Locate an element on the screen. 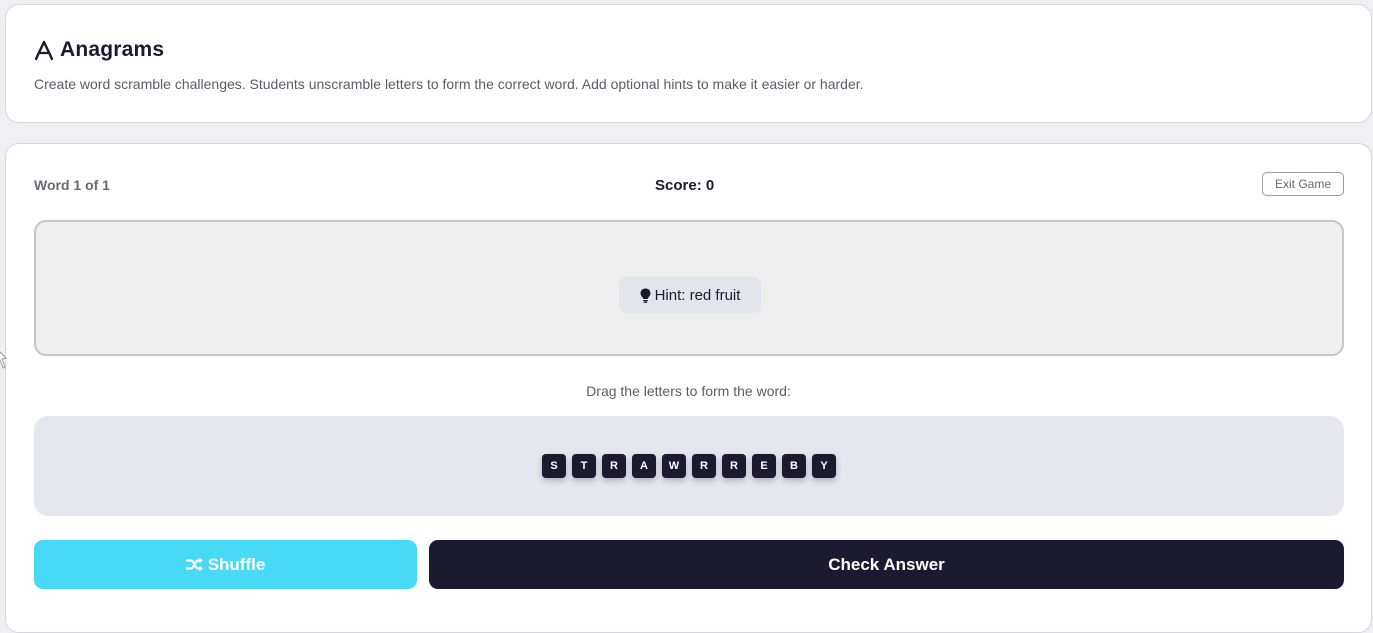 Image resolution: width=1373 pixels, height=633 pixels. word-counter: Word 1 of 1 is located at coordinates (72, 185).